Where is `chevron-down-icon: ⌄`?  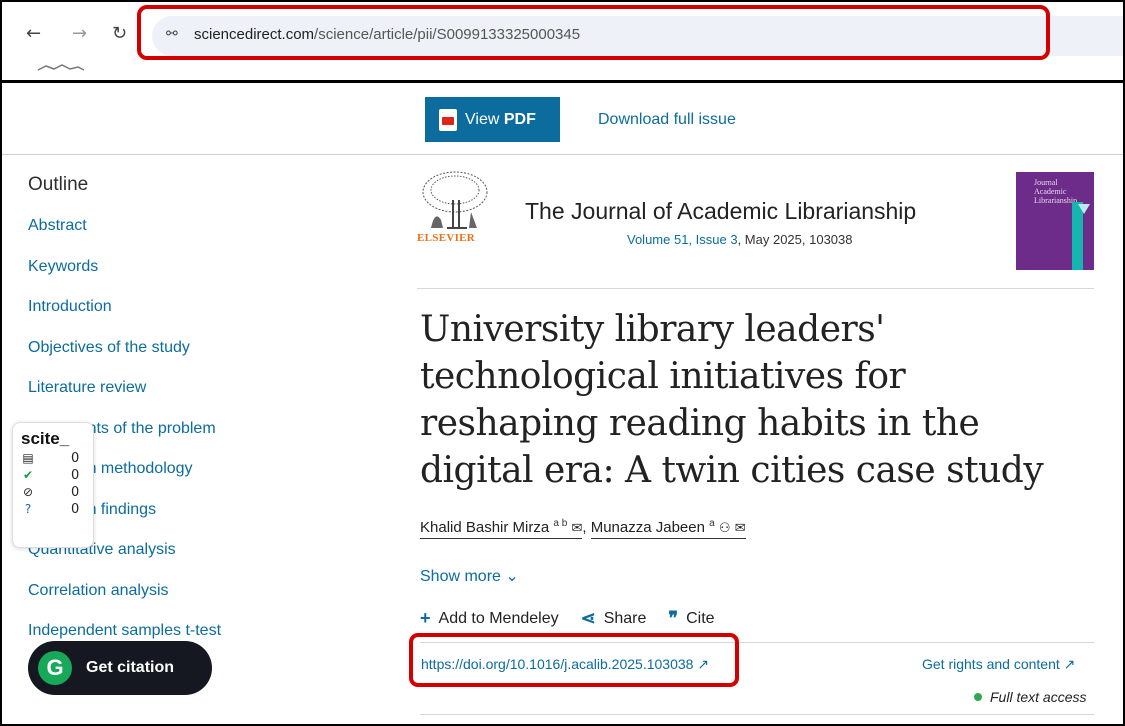
chevron-down-icon: ⌄ is located at coordinates (512, 576).